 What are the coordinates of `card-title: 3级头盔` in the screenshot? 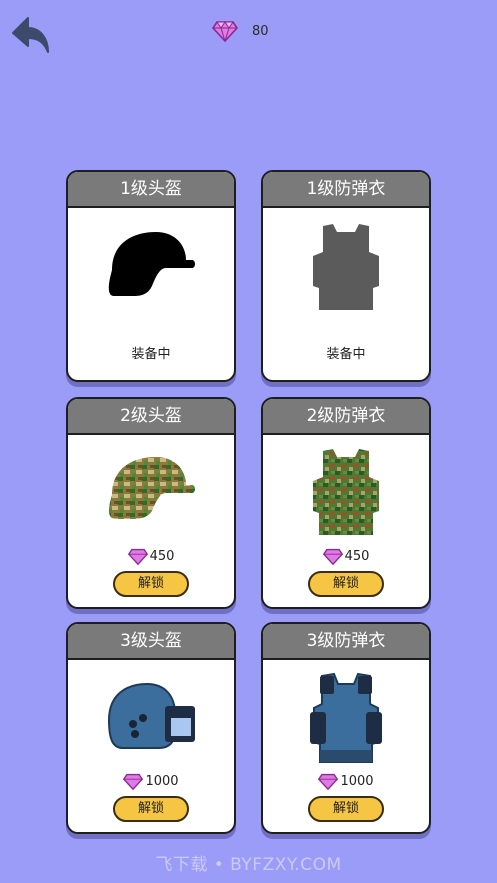 It's located at (151, 642).